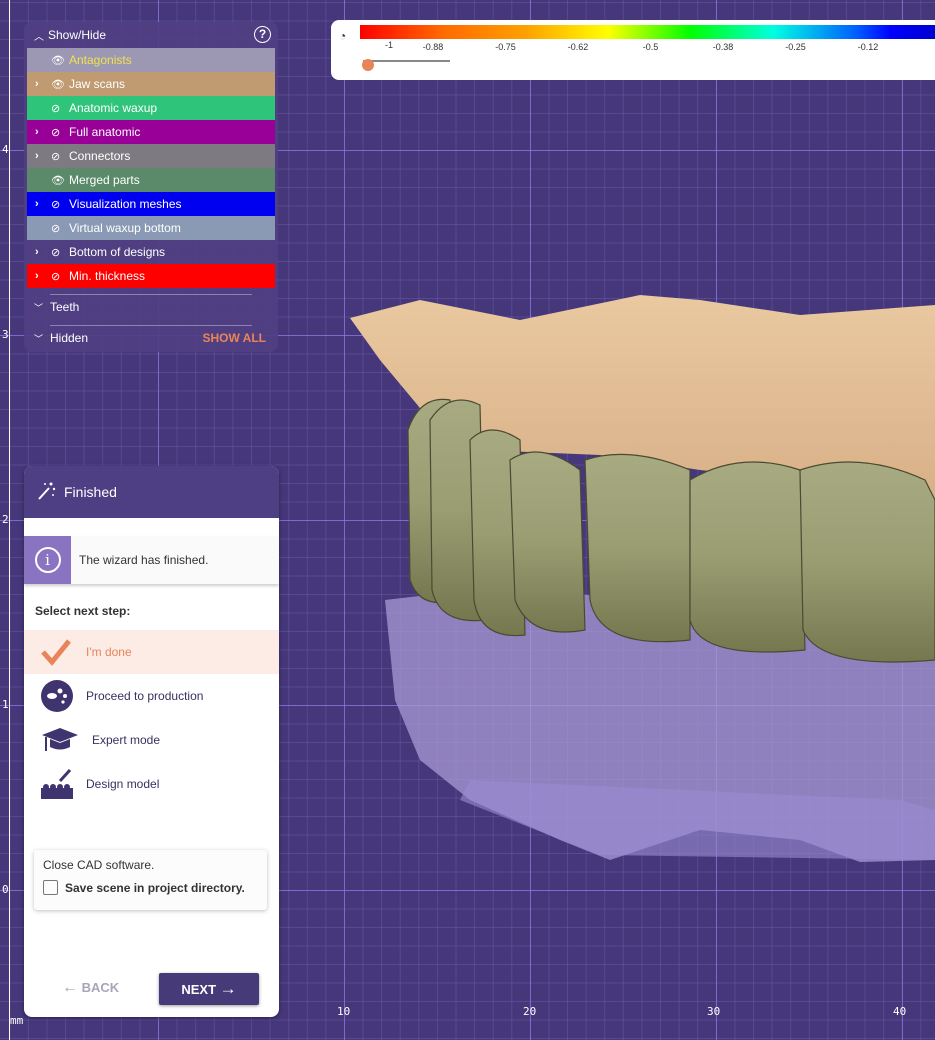 This screenshot has height=1040, width=935. Describe the element at coordinates (50, 887) in the screenshot. I see `save-scene-checkbox` at that location.